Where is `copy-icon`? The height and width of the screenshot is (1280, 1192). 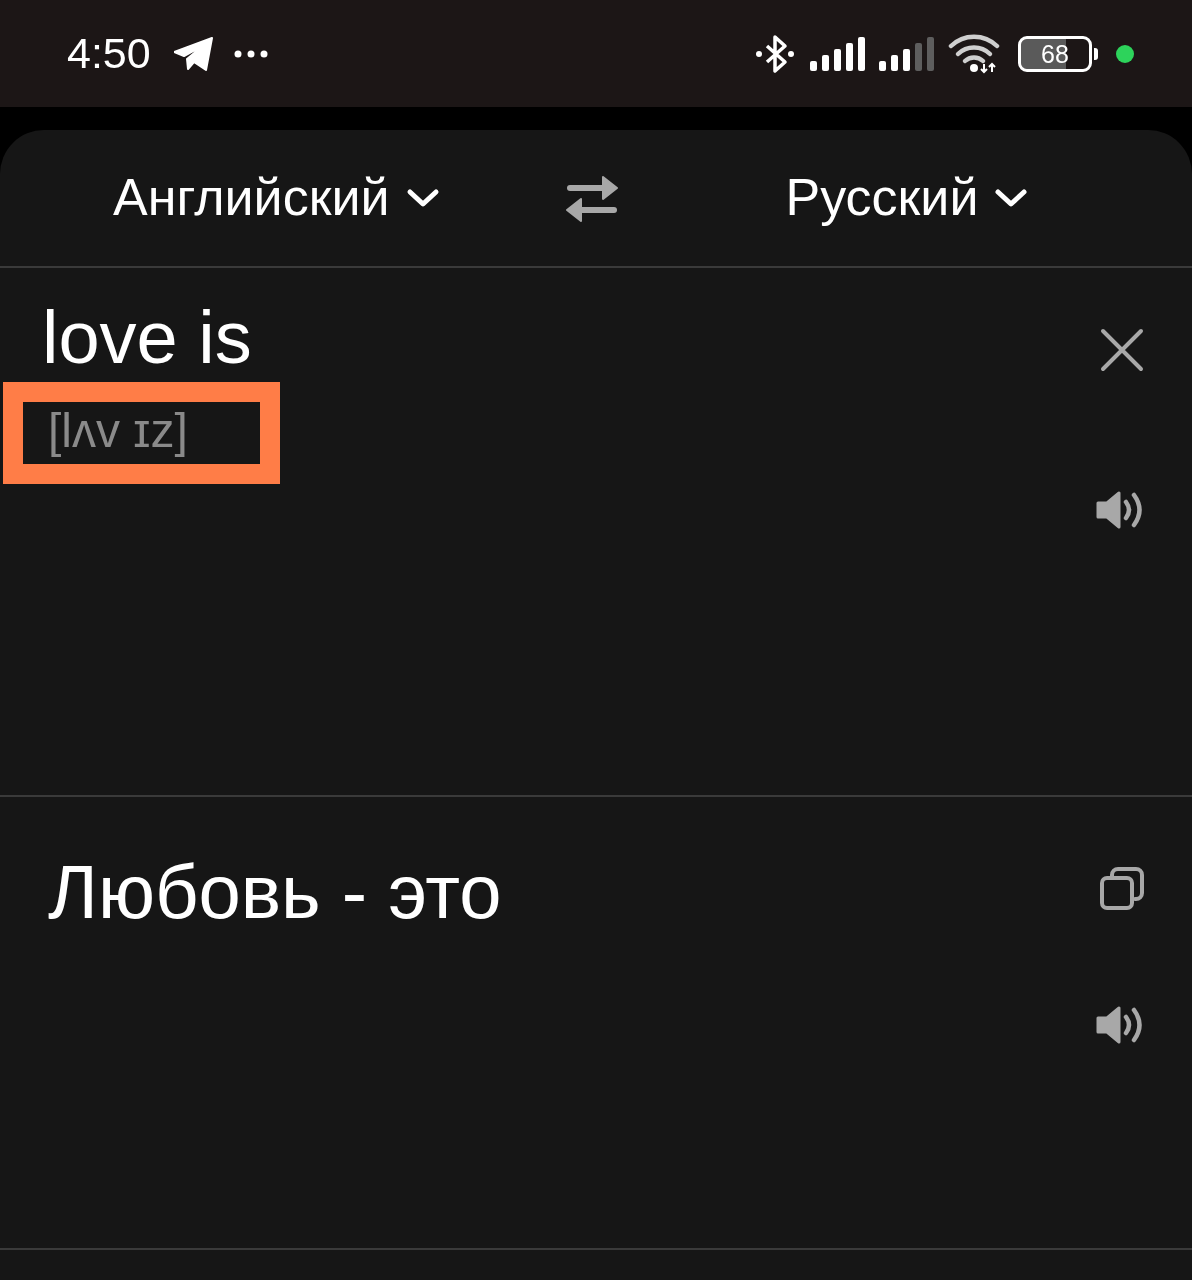 copy-icon is located at coordinates (1122, 888).